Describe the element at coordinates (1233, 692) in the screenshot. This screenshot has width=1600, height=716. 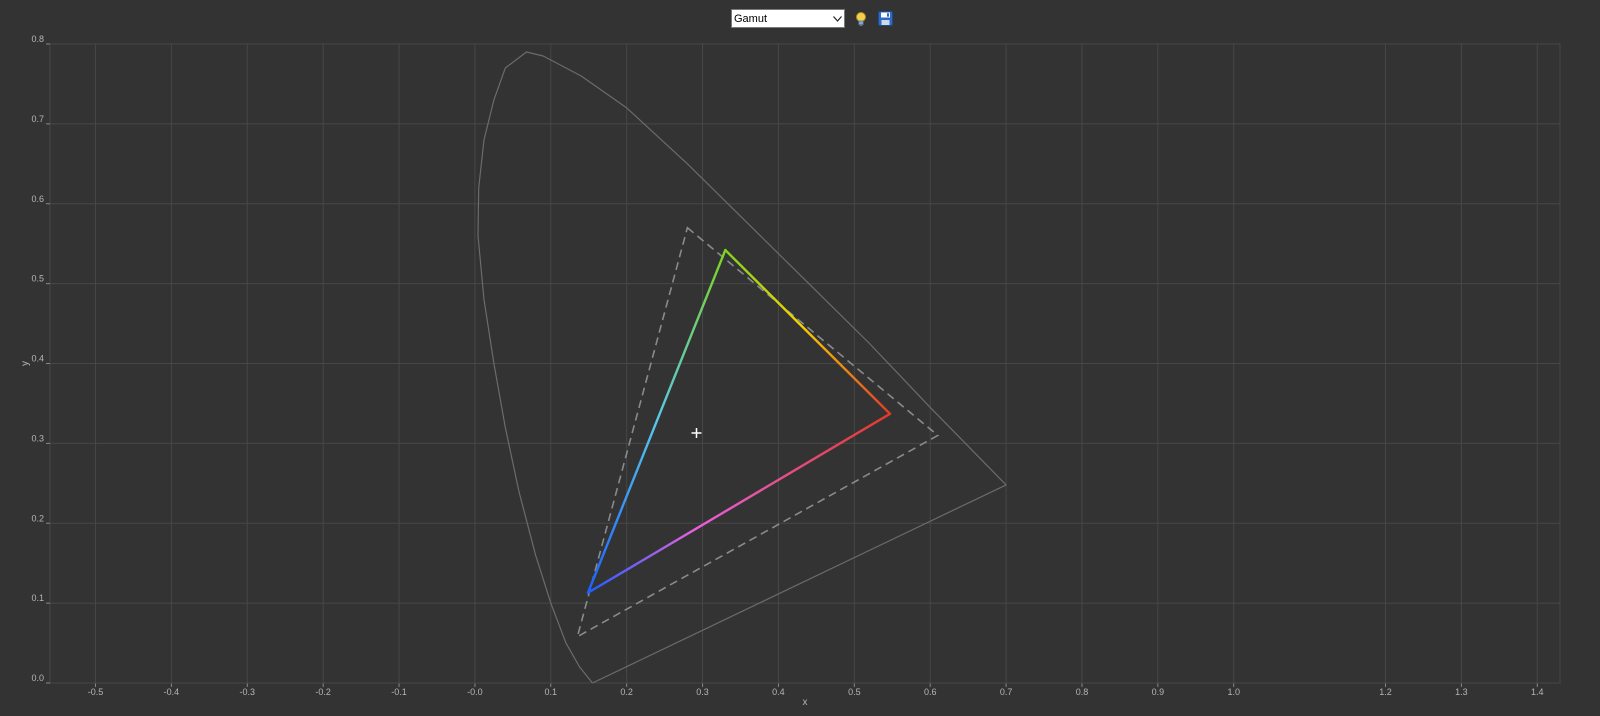
I see `x-tick-label: 1.0` at that location.